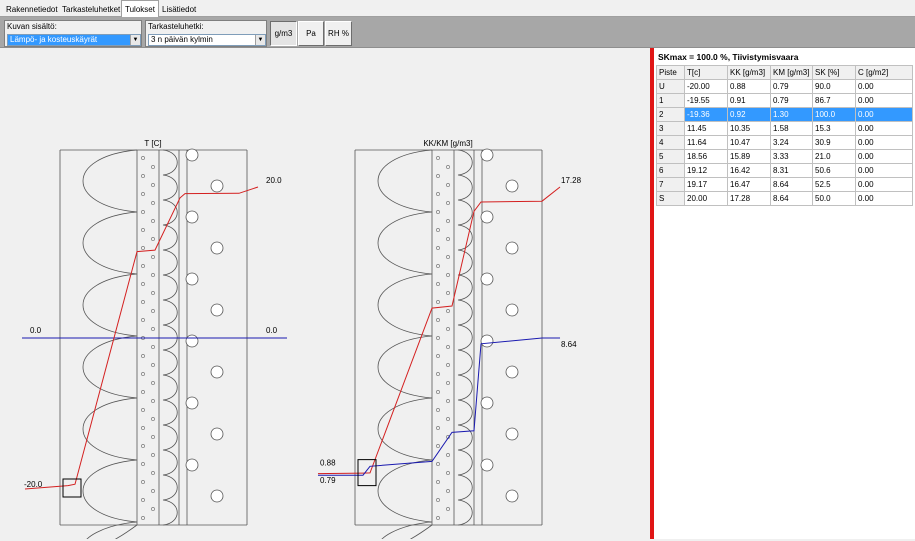 This screenshot has height=541, width=915. What do you see at coordinates (834, 129) in the screenshot?
I see `table-cell: 15.3` at bounding box center [834, 129].